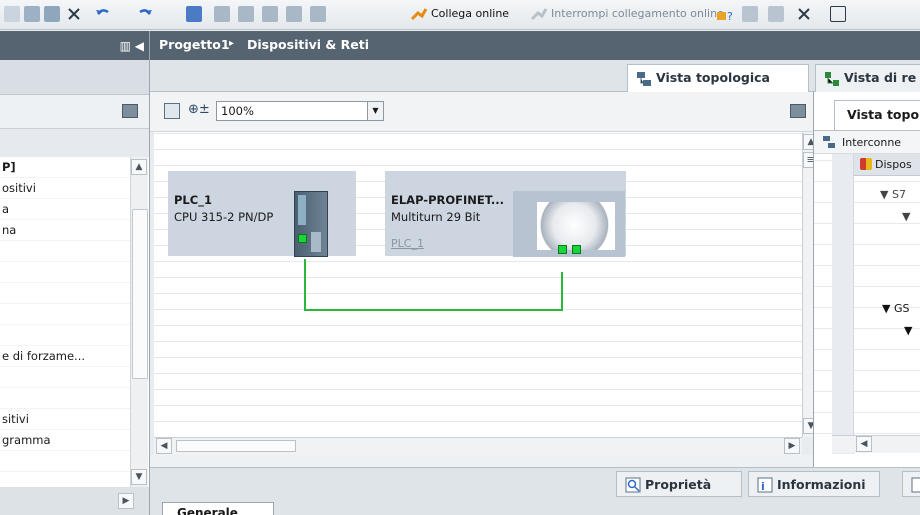 This screenshot has width=920, height=515. I want to click on overview-toolbar: Interconne, so click(867, 142).